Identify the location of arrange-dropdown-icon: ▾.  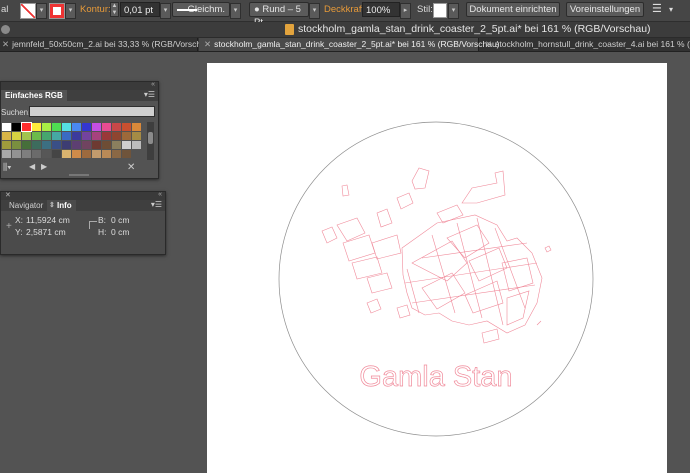
(674, 9).